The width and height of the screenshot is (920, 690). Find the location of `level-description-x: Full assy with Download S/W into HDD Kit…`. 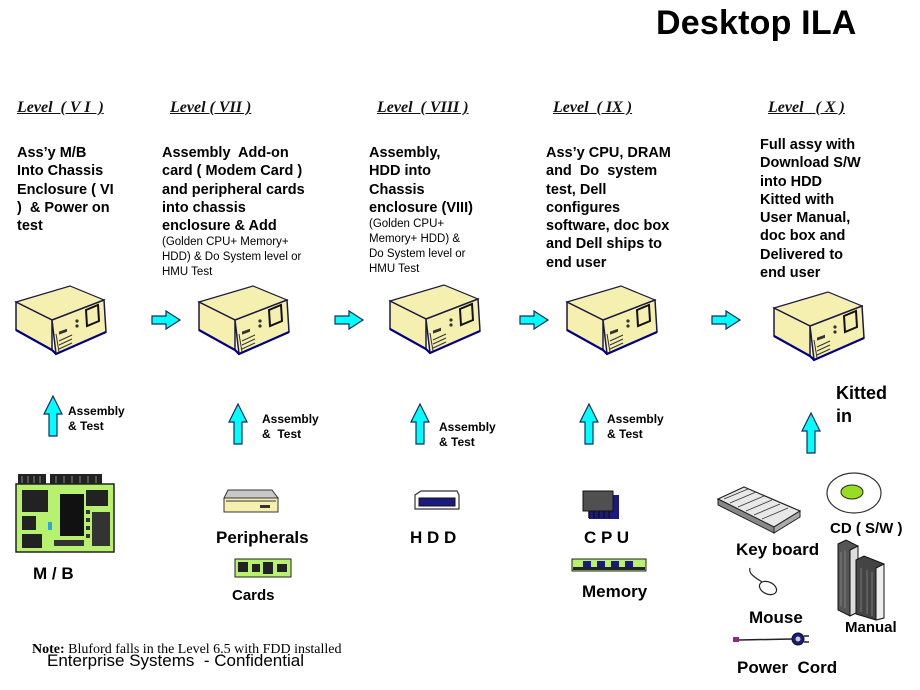

level-description-x: Full assy with Download S/W into HDD Kit… is located at coordinates (810, 209).